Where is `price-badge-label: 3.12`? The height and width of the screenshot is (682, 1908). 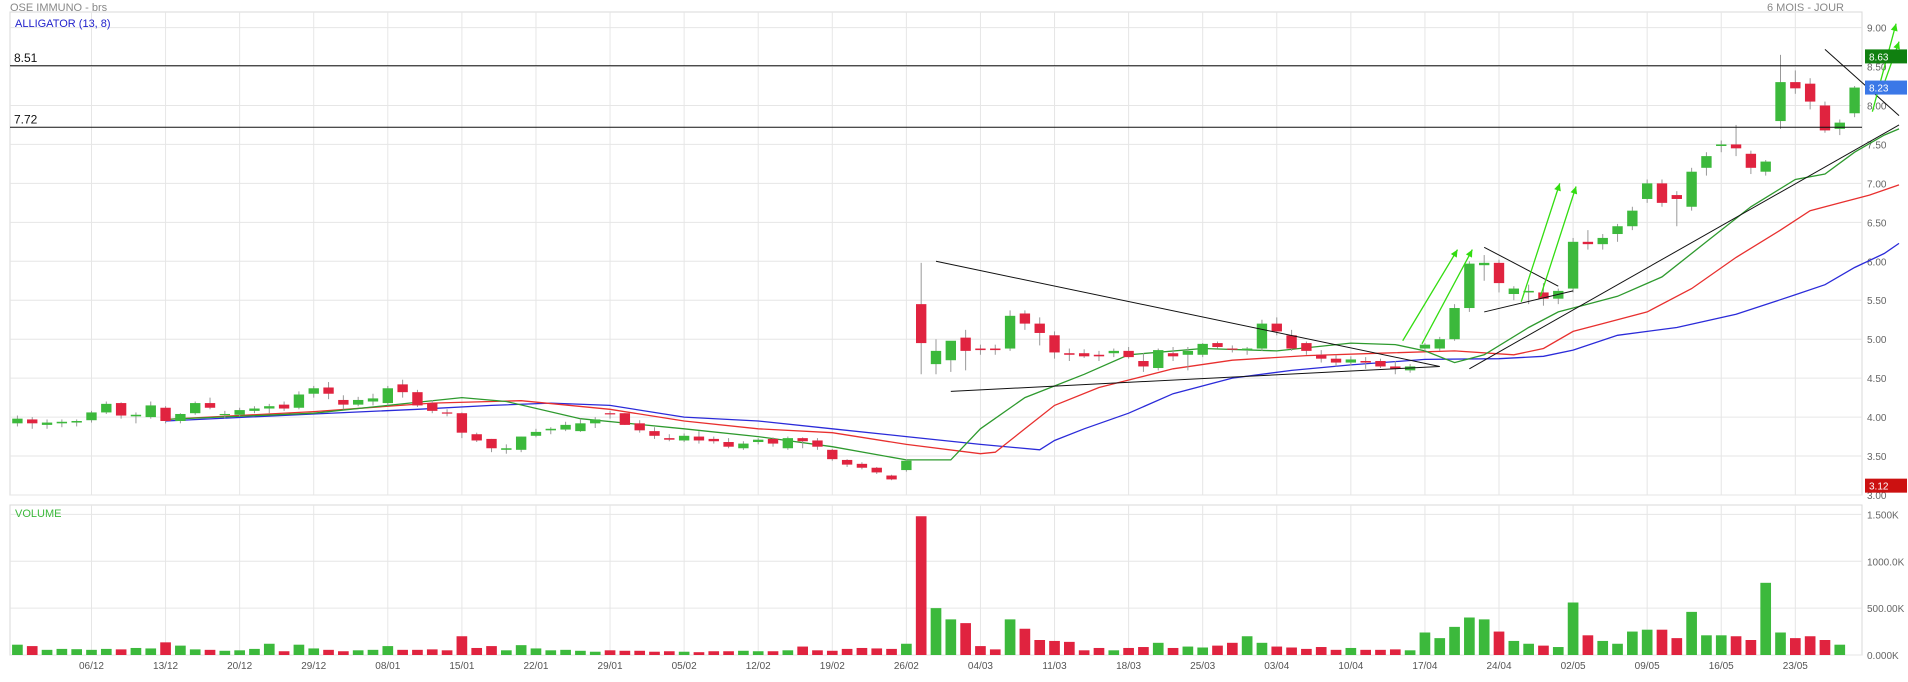
price-badge-label: 3.12 is located at coordinates (1879, 487).